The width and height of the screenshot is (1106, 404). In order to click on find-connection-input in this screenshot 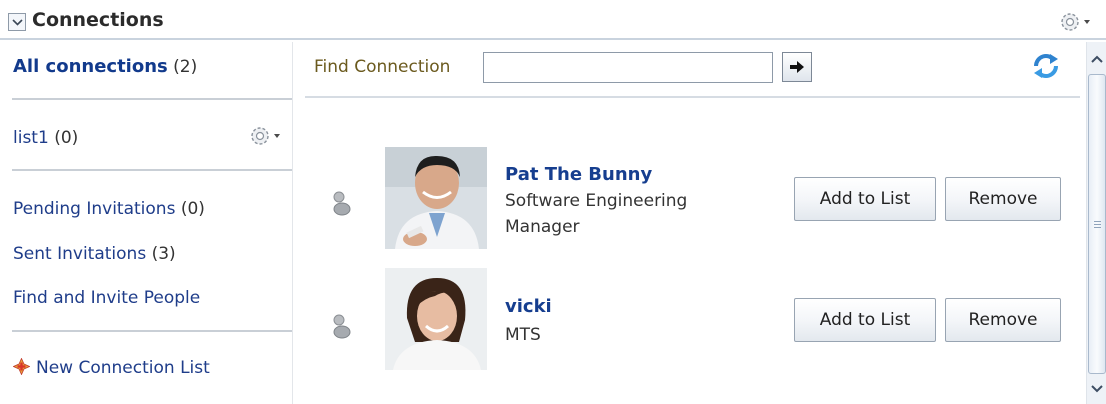, I will do `click(628, 67)`.